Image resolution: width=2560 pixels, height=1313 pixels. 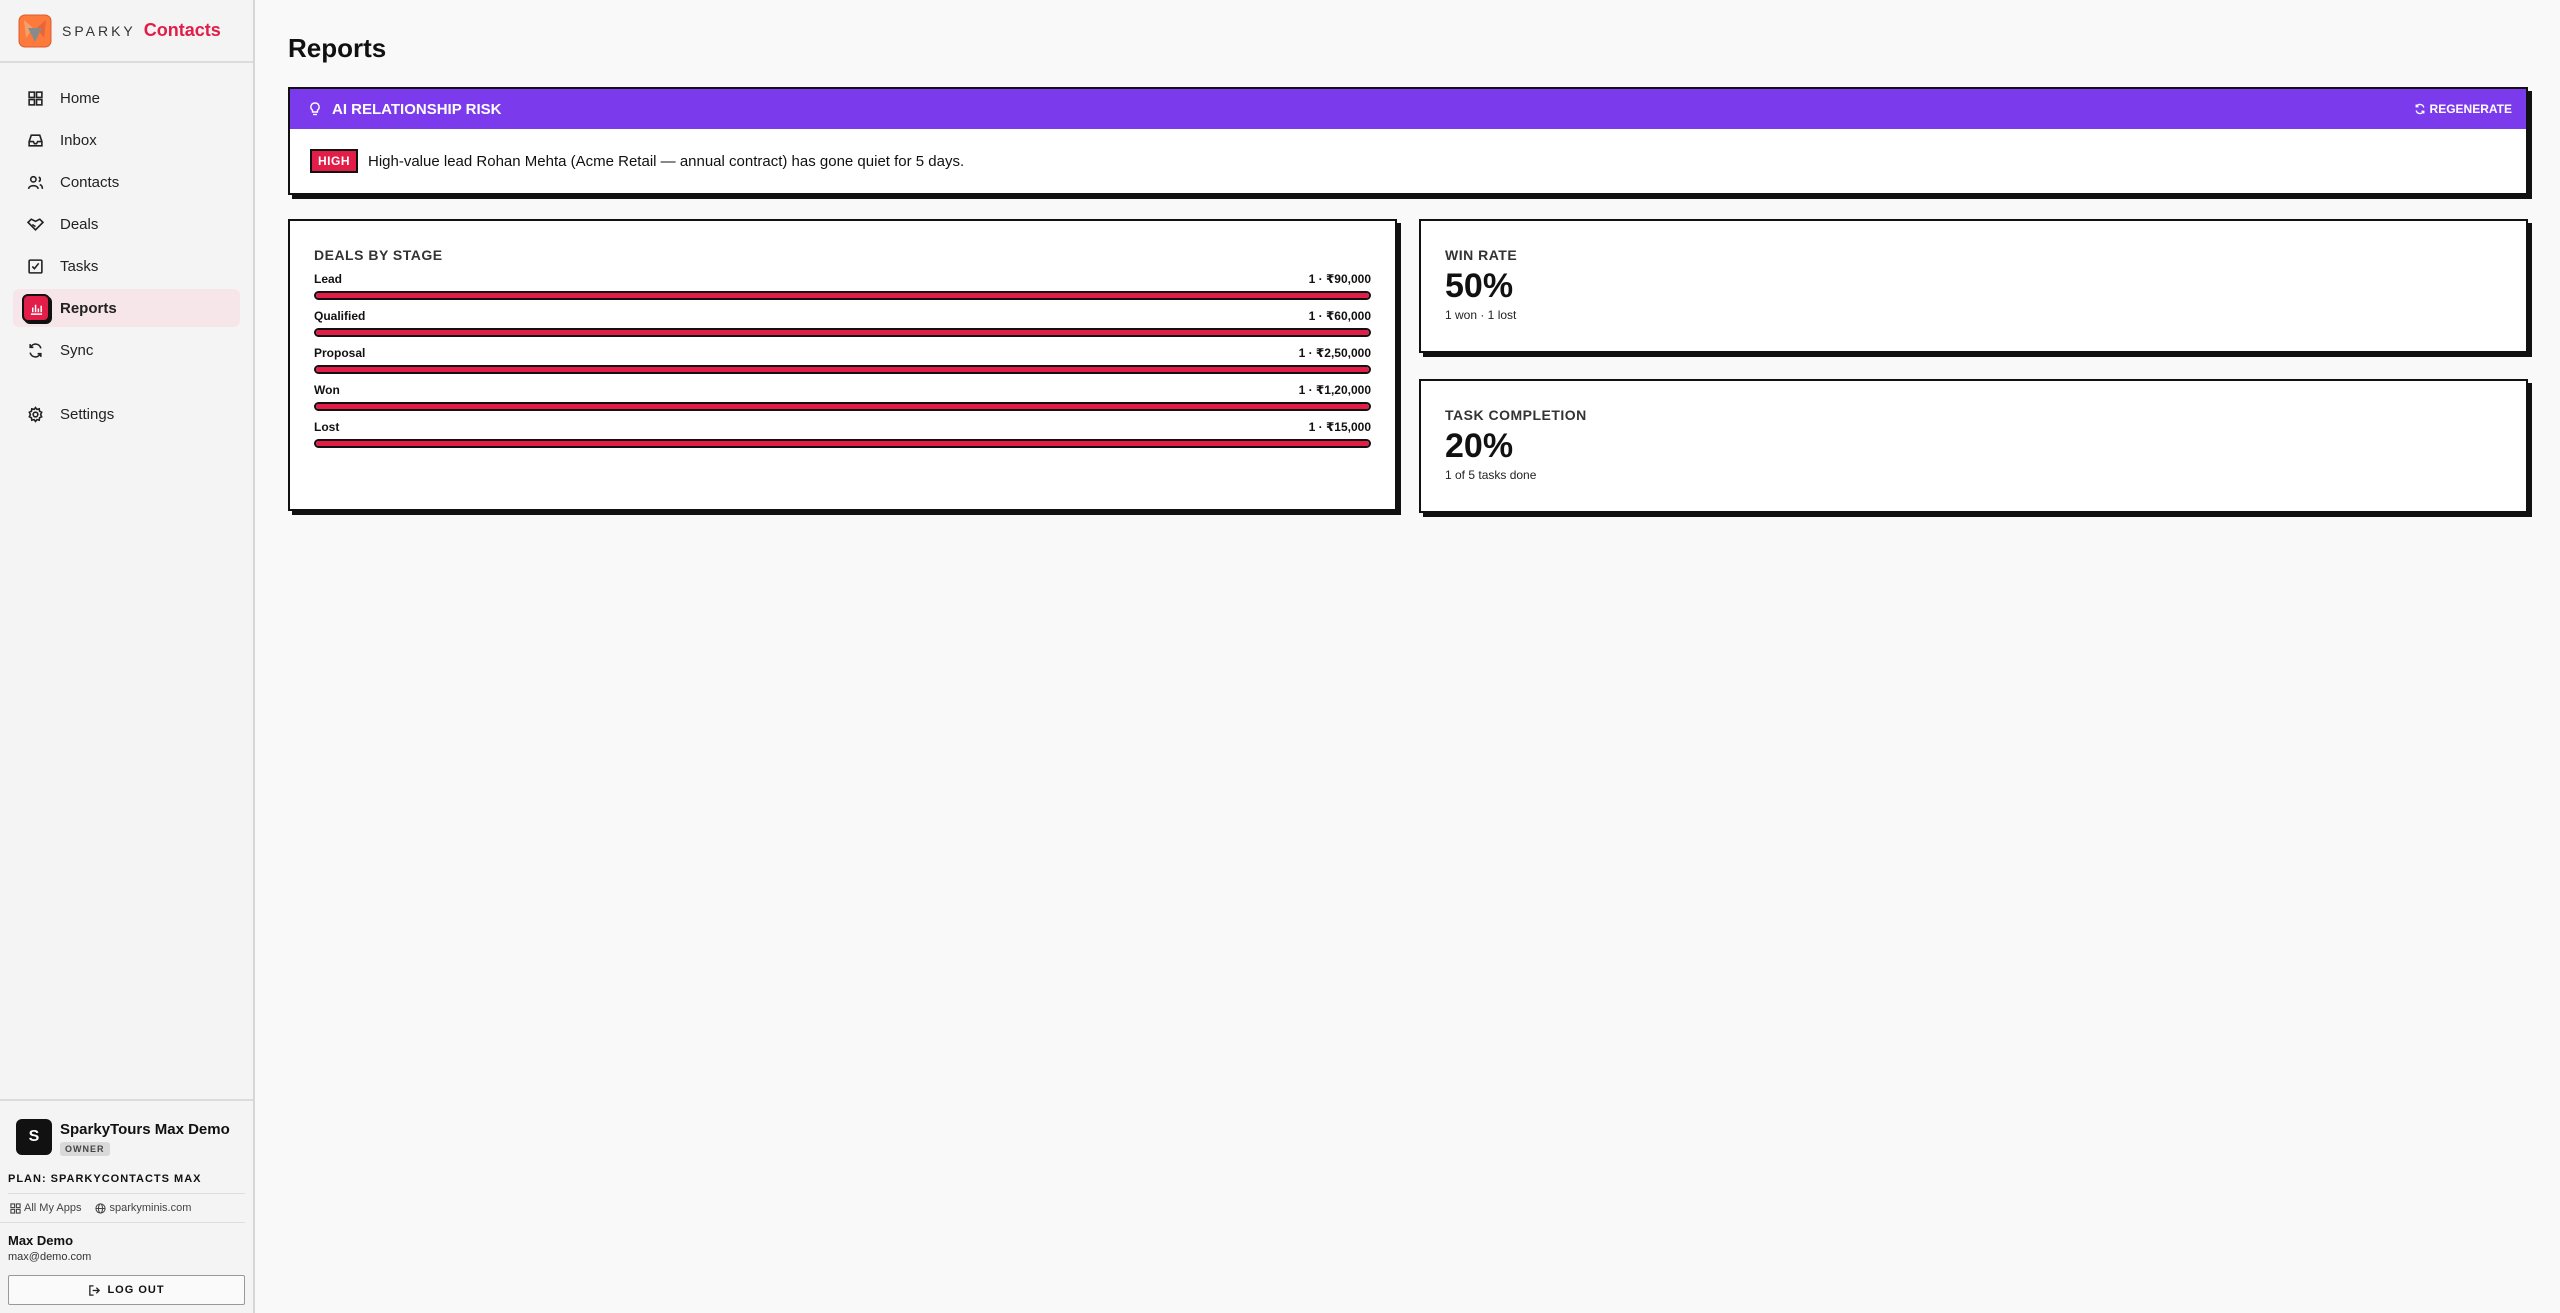 I want to click on logout-button: LOG OUT, so click(x=126, y=1290).